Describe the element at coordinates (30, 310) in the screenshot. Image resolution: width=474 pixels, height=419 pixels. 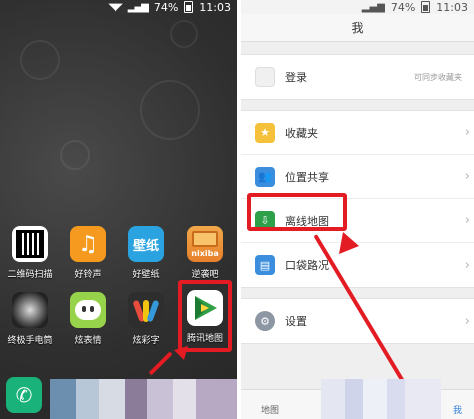
I see `flashlight-icon` at that location.